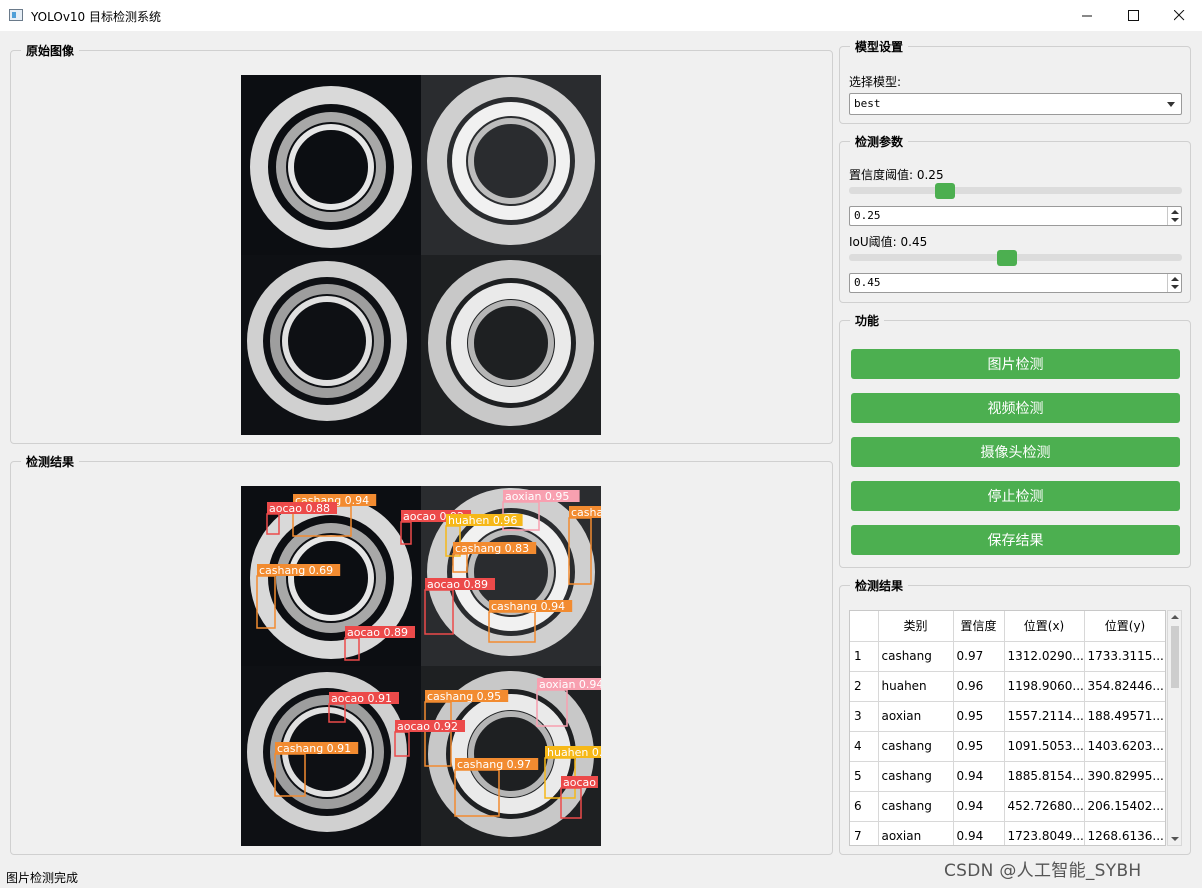 Image resolution: width=1202 pixels, height=888 pixels. What do you see at coordinates (1015, 364) in the screenshot?
I see `image-detect-button: 图片检测` at bounding box center [1015, 364].